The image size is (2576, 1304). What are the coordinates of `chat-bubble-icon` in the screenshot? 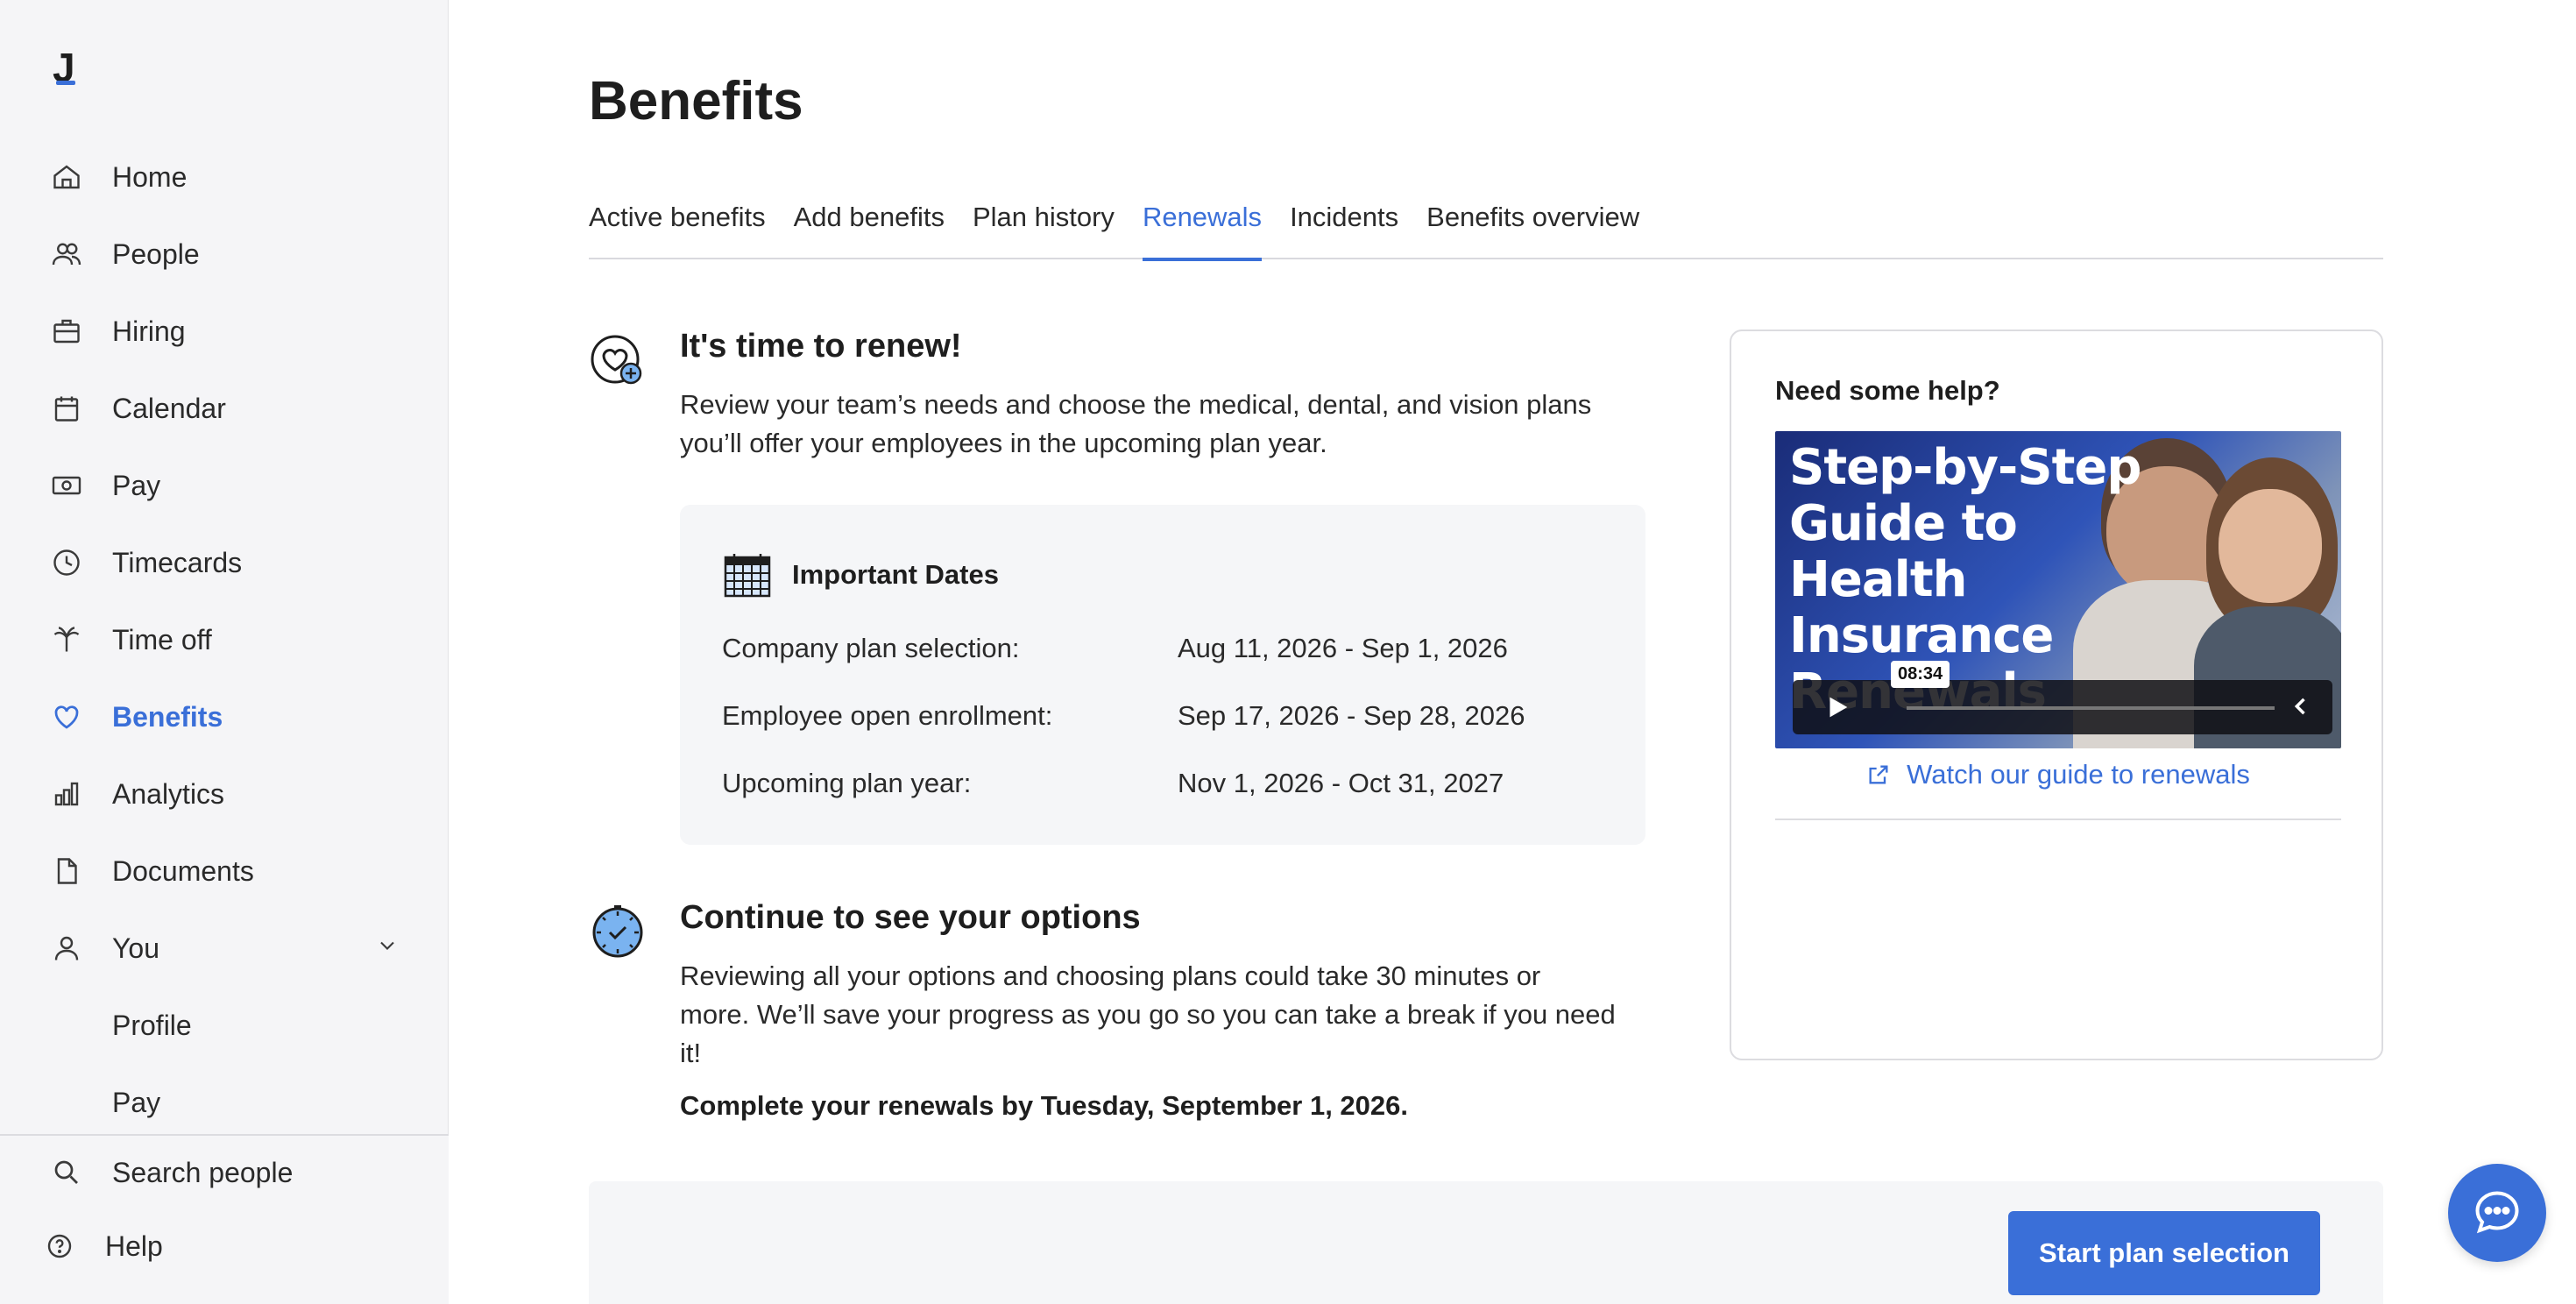 It's located at (2497, 1213).